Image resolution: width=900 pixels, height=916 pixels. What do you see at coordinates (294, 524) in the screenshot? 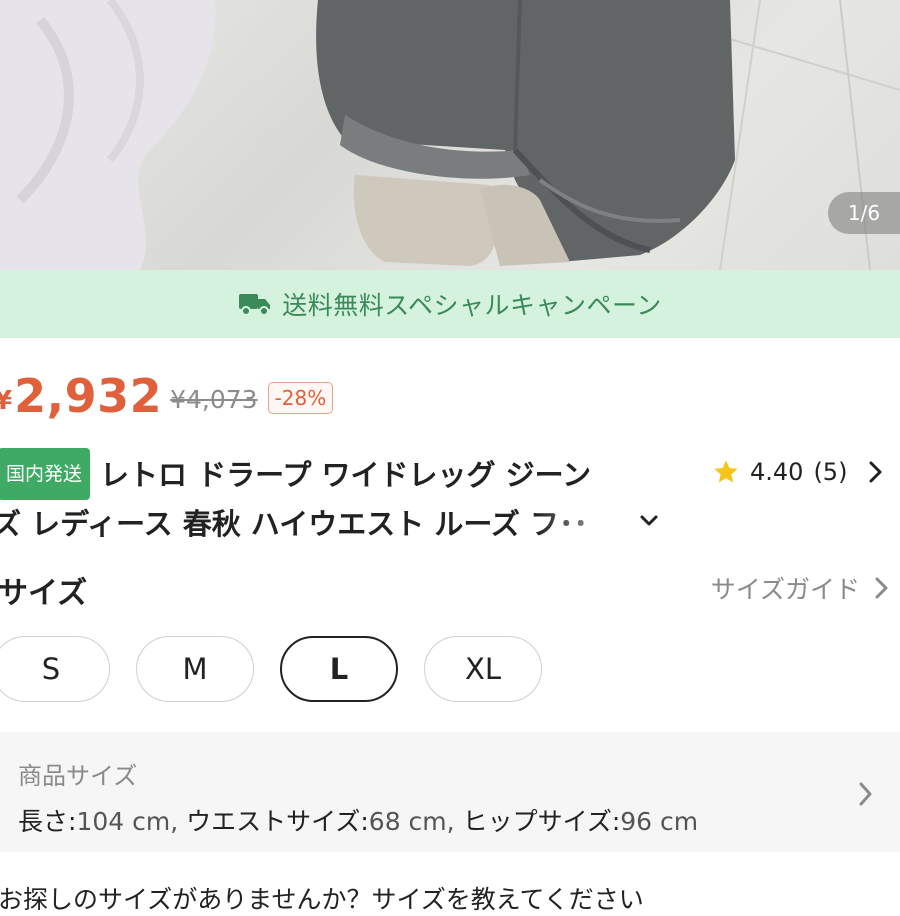
I see `title-line2: ズ レディース 春秋 ハイウエスト ルーズ フ･･` at bounding box center [294, 524].